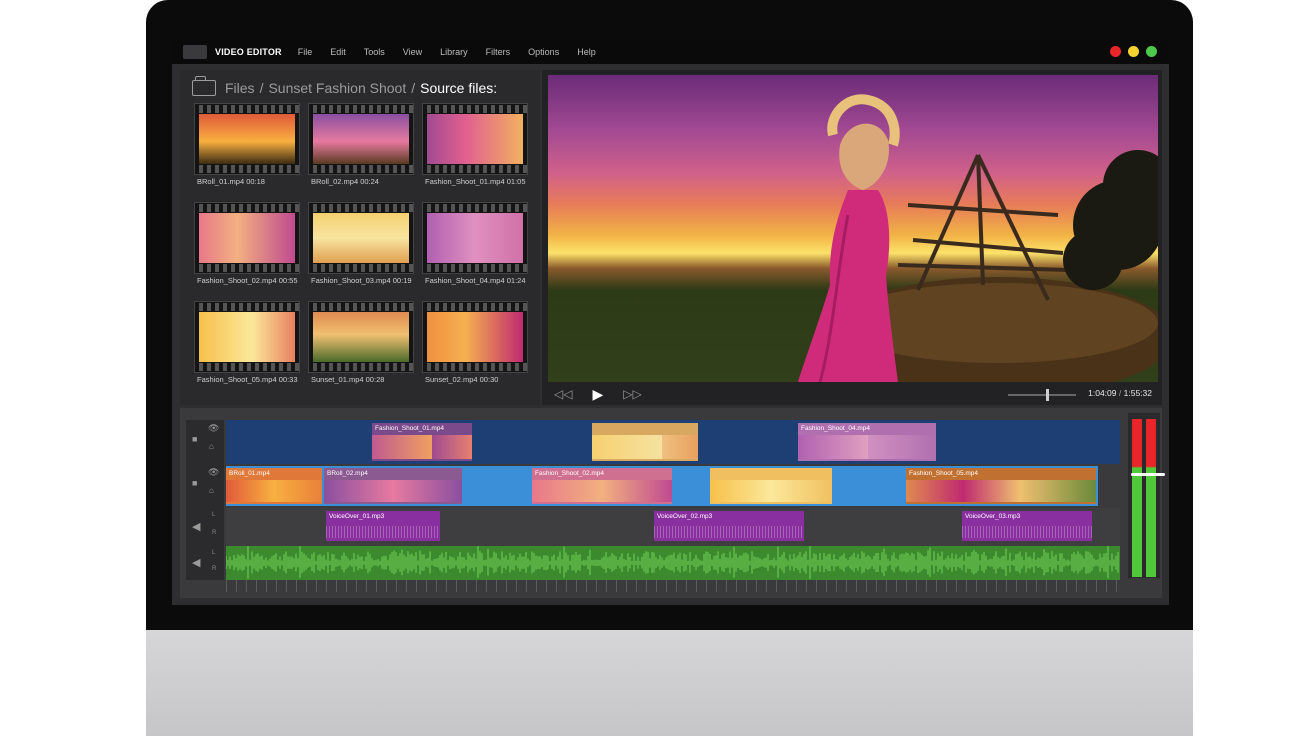 The height and width of the screenshot is (736, 1312). I want to click on master-volume-handle, so click(1148, 474).